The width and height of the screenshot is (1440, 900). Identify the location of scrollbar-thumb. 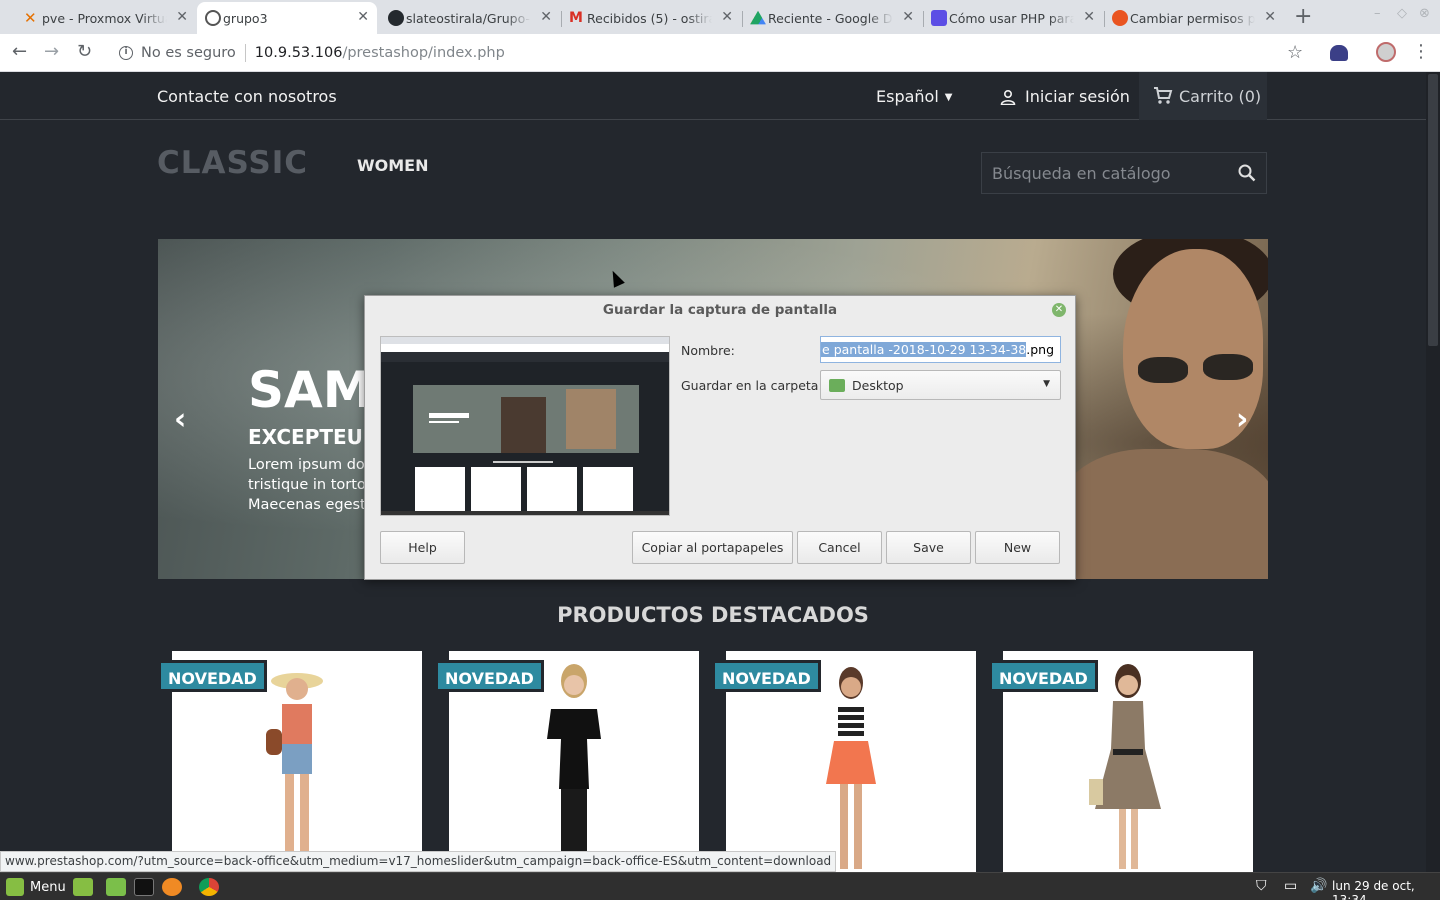
(1433, 210).